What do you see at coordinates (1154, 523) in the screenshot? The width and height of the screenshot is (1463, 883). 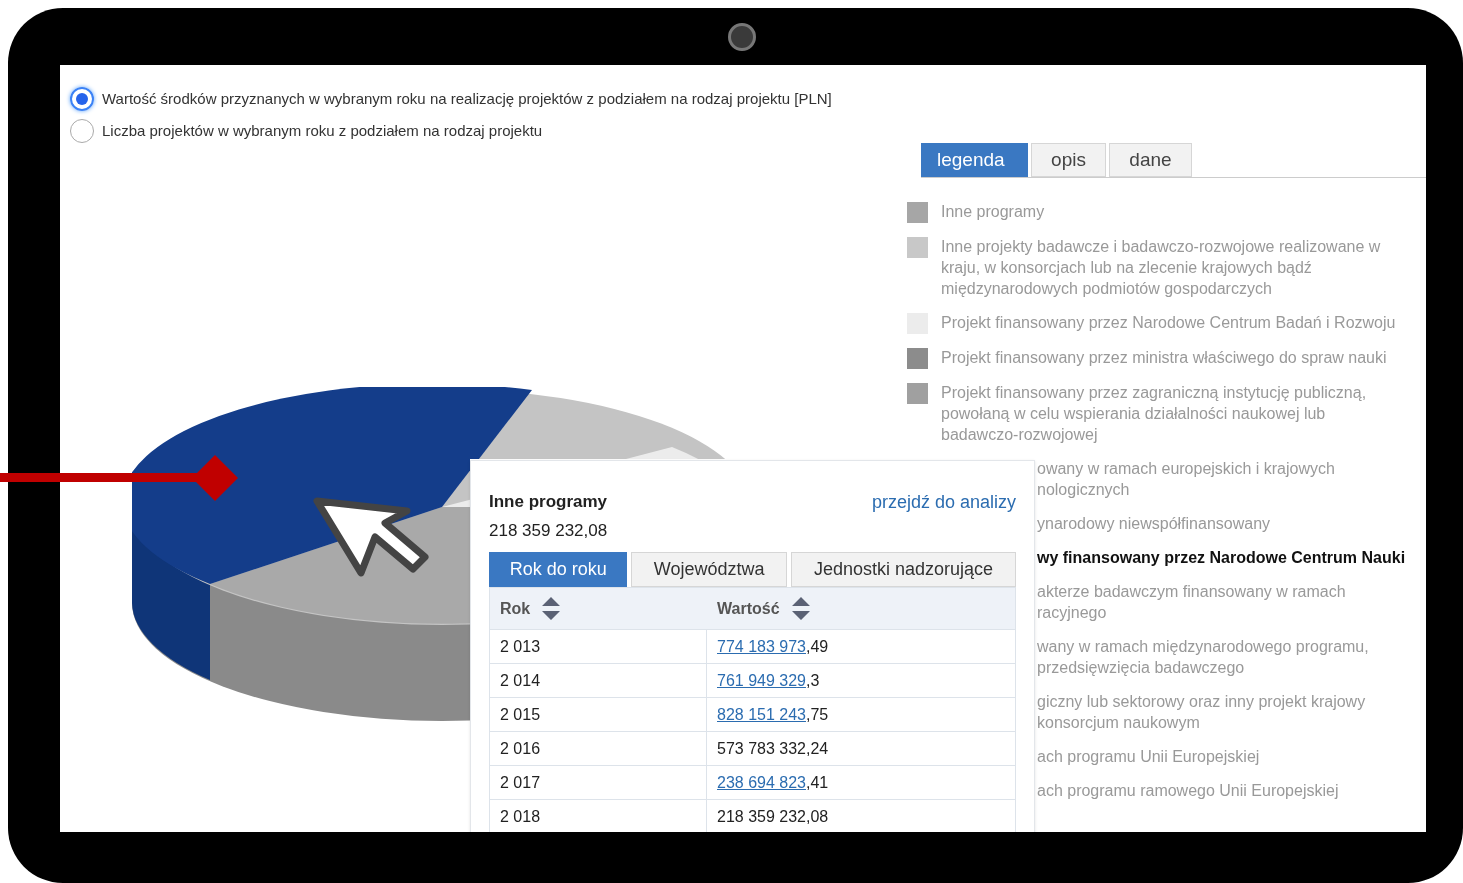 I see `legend-label: ynarodowy niewspółfinansowany` at bounding box center [1154, 523].